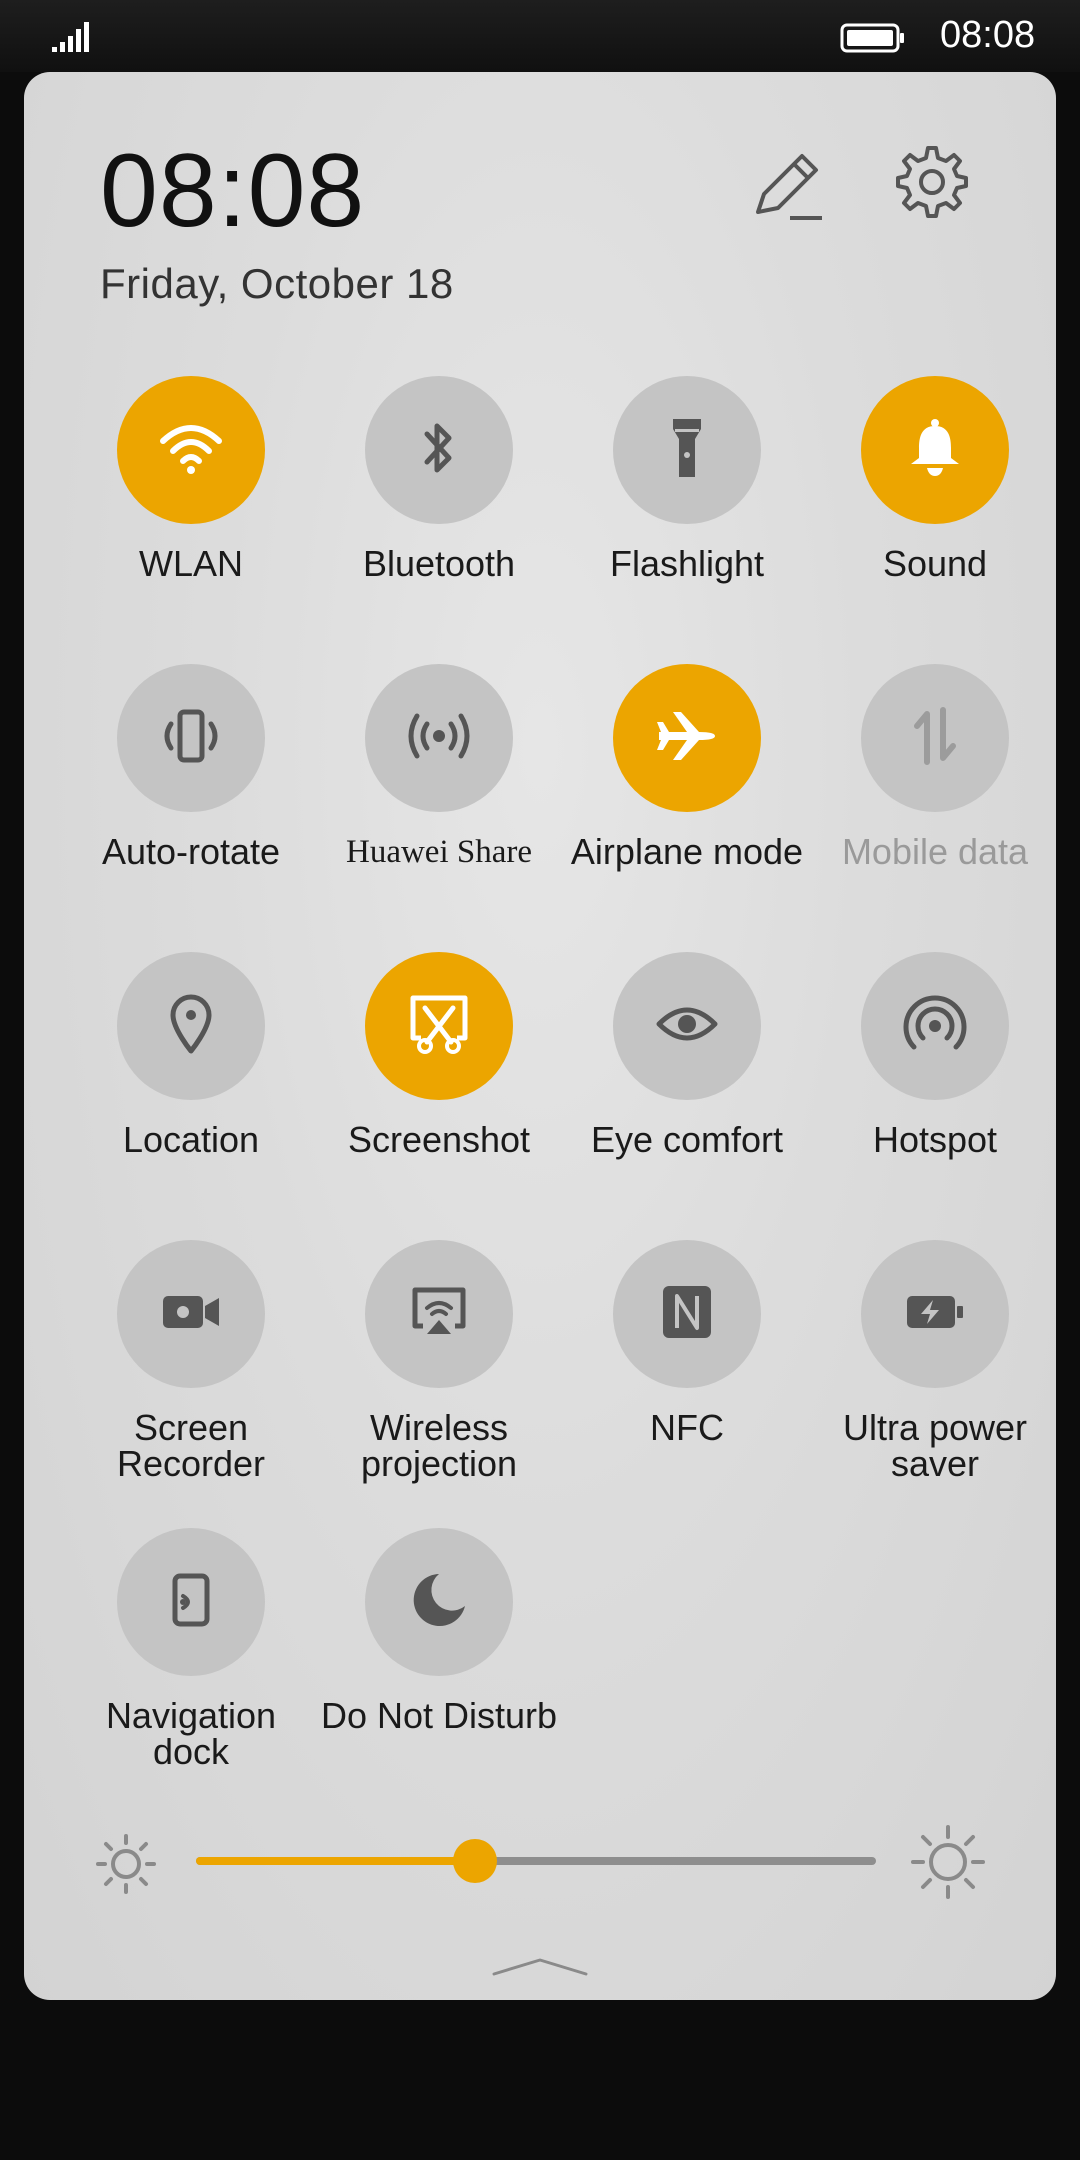 This screenshot has width=1080, height=2160. Describe the element at coordinates (474, 1861) in the screenshot. I see `brightness-slider-thumb` at that location.